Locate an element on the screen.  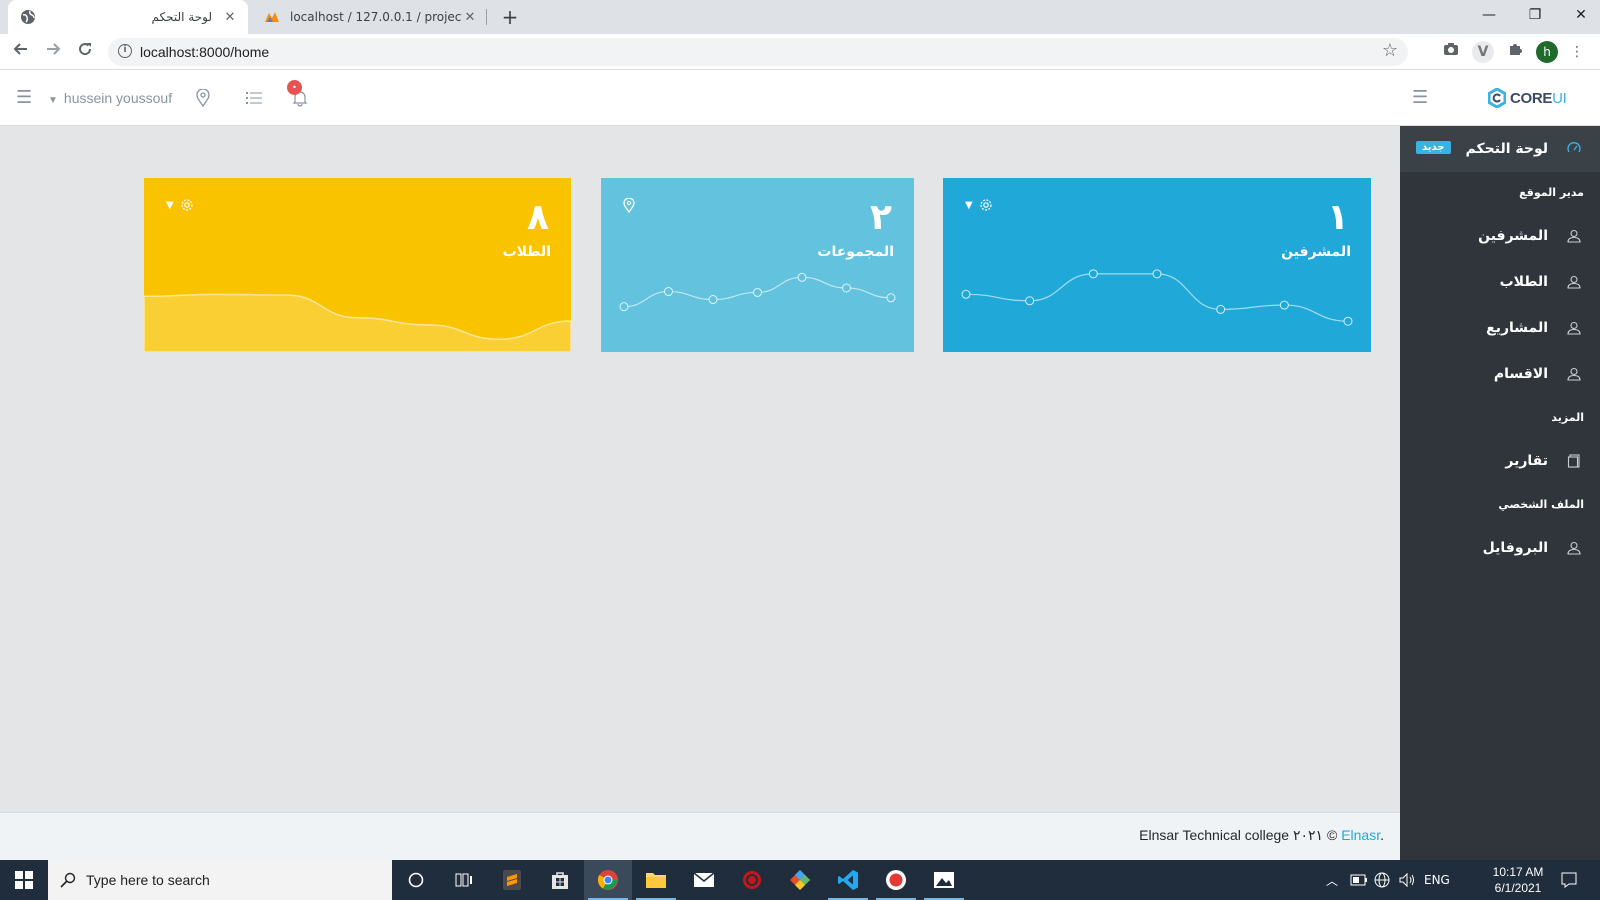
volume-icon is located at coordinates (1407, 880).